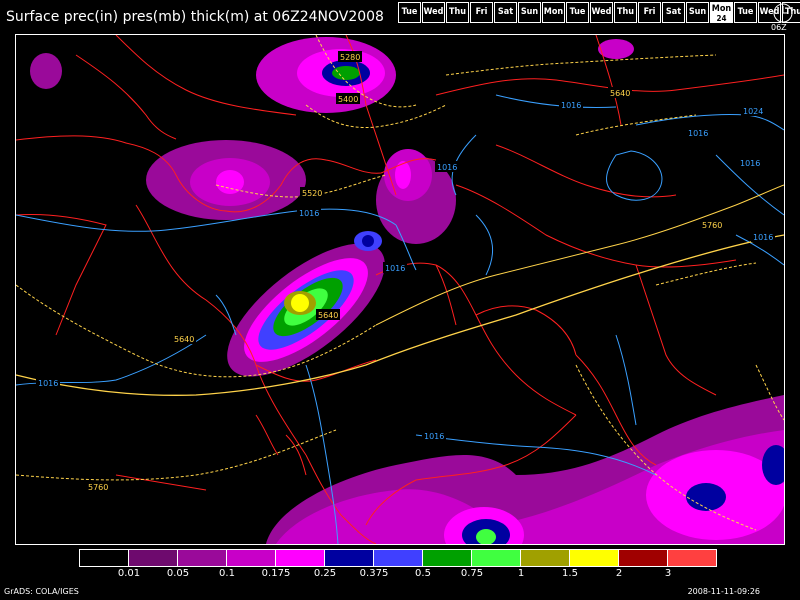 The image size is (800, 600). I want to click on legend-label: 0.75, so click(472, 573).